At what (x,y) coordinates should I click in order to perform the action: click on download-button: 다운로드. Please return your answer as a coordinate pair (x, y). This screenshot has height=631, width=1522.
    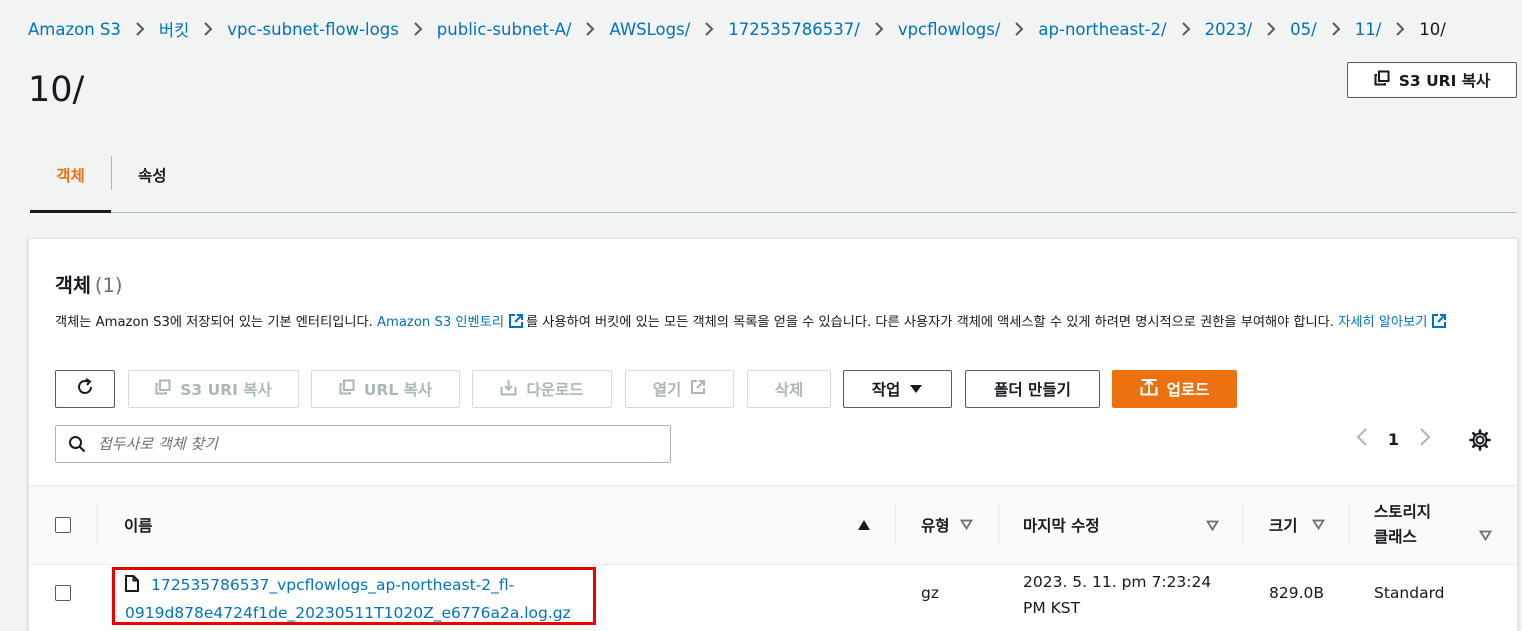
    Looking at the image, I should click on (542, 389).